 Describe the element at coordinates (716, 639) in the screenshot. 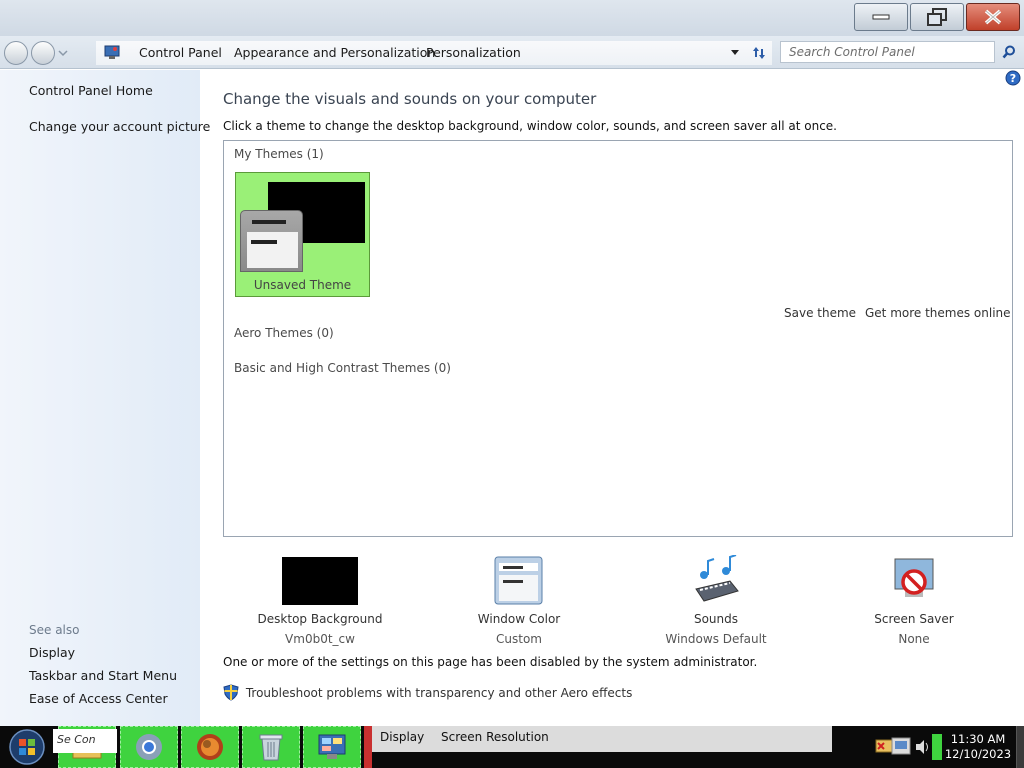

I see `setting-value: Windows Default` at that location.